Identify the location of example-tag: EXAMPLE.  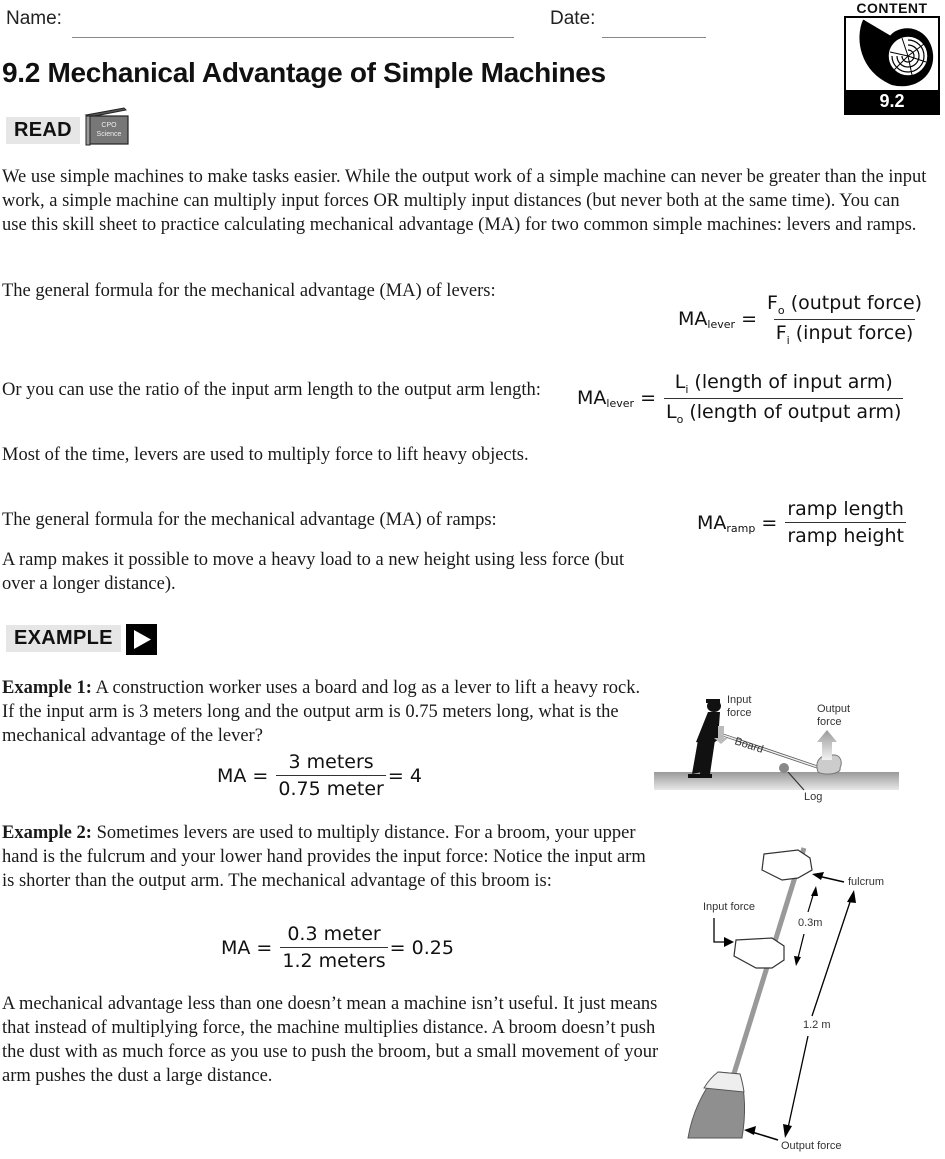
(63, 638).